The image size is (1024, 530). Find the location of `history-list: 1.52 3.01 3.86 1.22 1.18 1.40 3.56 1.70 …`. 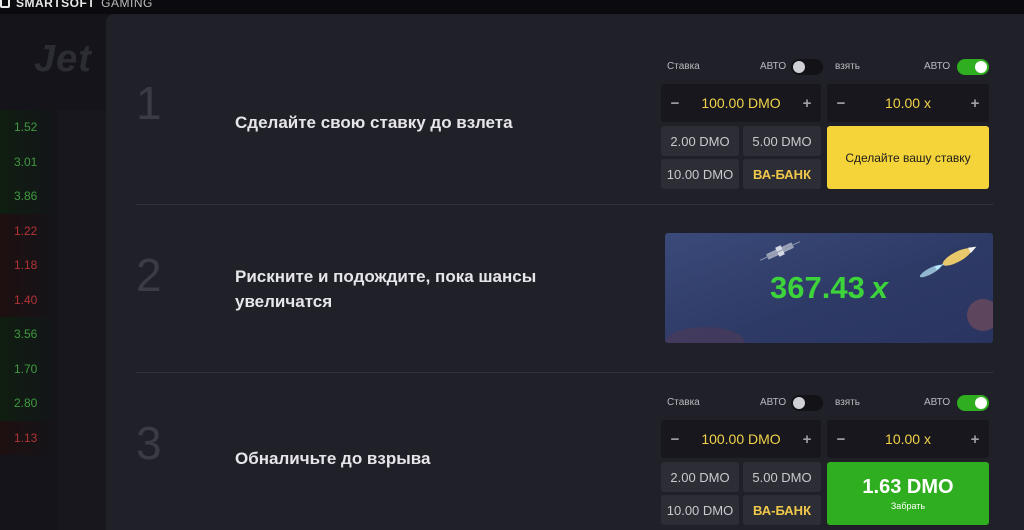

history-list: 1.52 3.01 3.86 1.22 1.18 1.40 3.56 1.70 … is located at coordinates (29, 282).